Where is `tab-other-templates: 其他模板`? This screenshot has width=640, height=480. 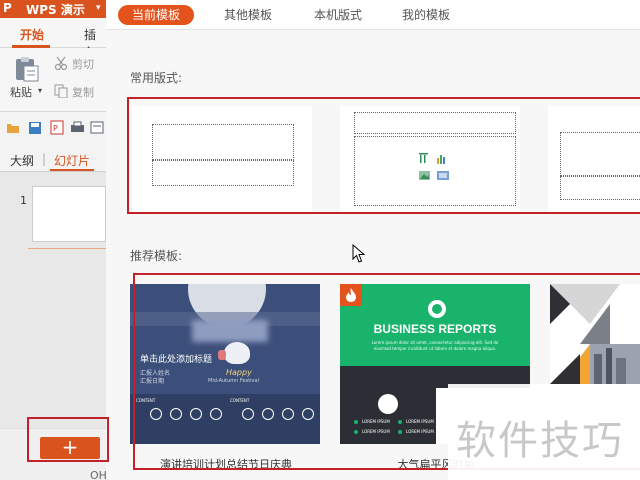
tab-other-templates: 其他模板 is located at coordinates (248, 15).